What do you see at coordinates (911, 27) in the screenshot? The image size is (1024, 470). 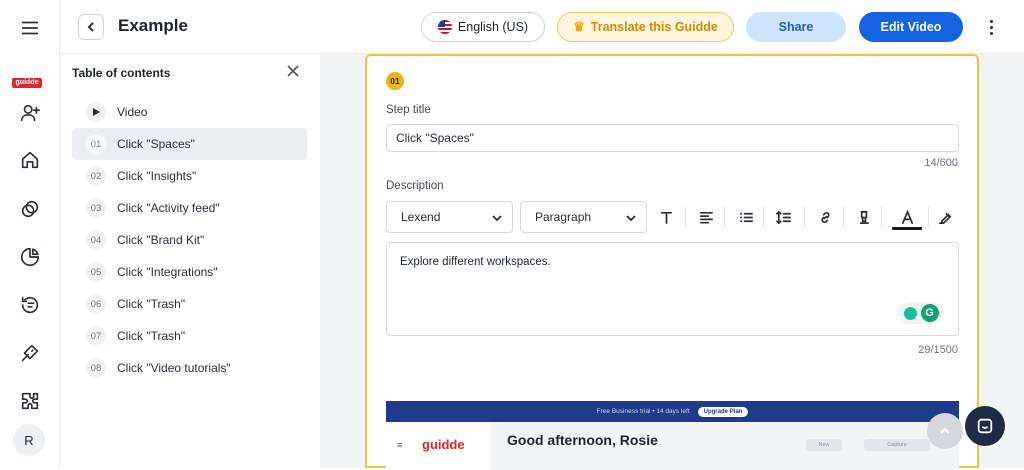 I see `edit-video-button: Edit Video` at bounding box center [911, 27].